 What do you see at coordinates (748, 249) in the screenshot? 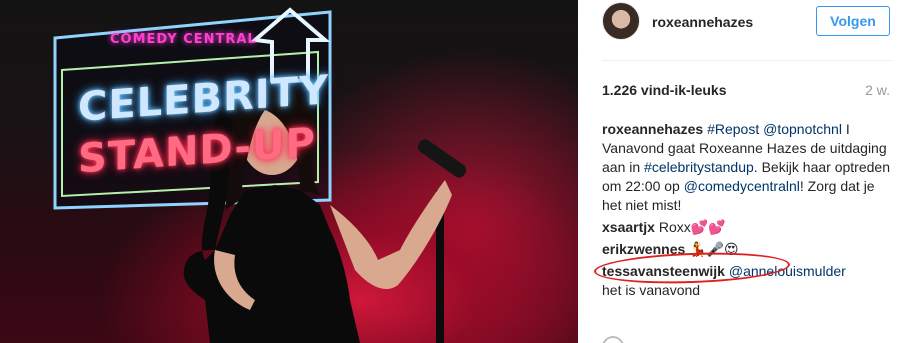
I see `comment-item: erikzwennes 💃🎤😍` at bounding box center [748, 249].